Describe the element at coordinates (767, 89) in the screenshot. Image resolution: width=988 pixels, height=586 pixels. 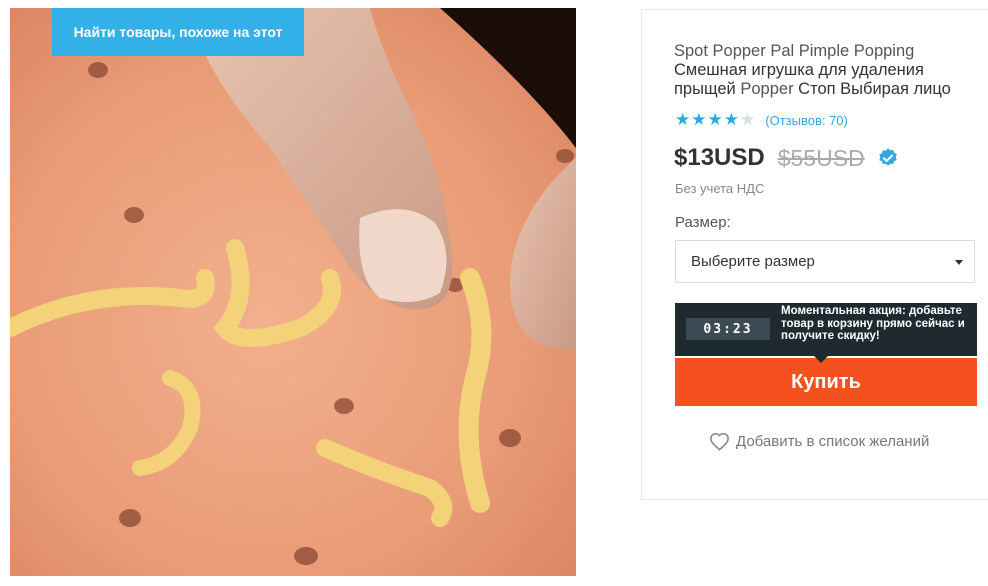
I see `product-title-en-2: Popper` at that location.